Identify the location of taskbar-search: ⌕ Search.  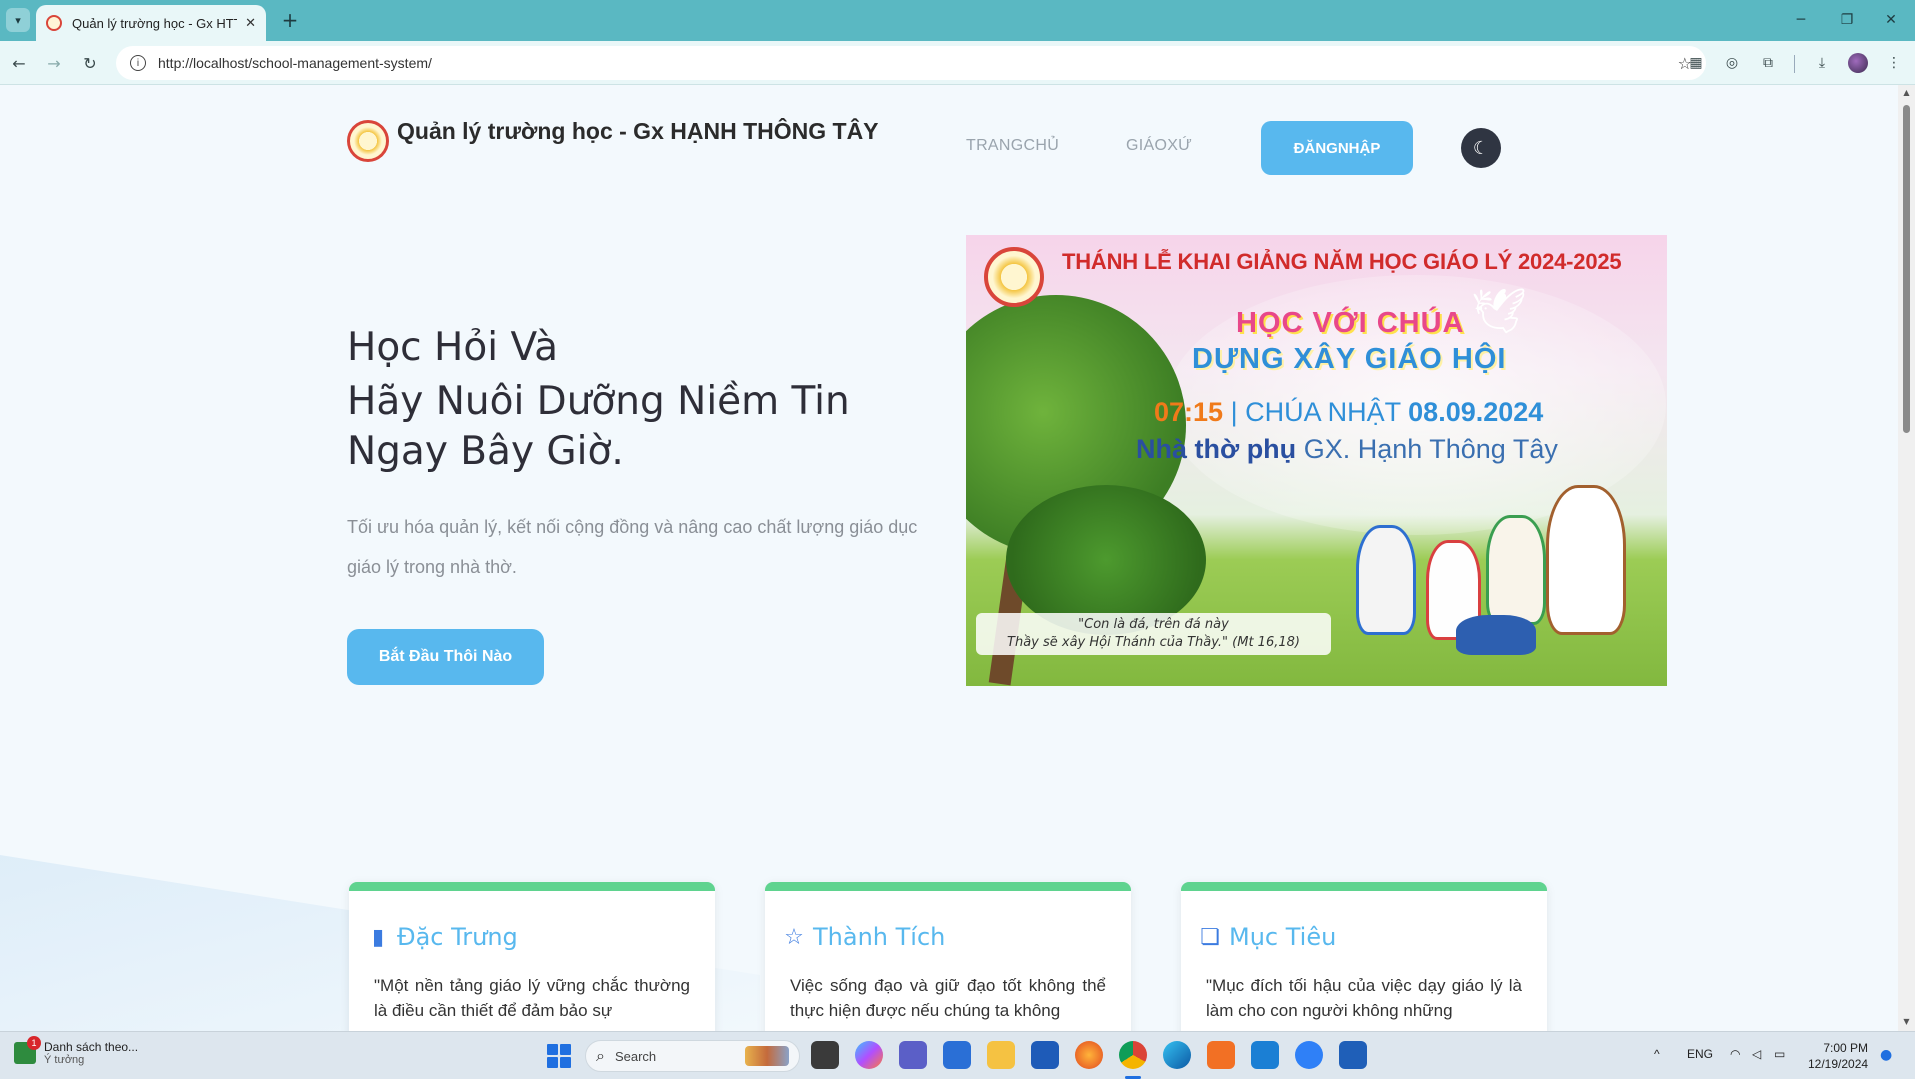
(692, 1056).